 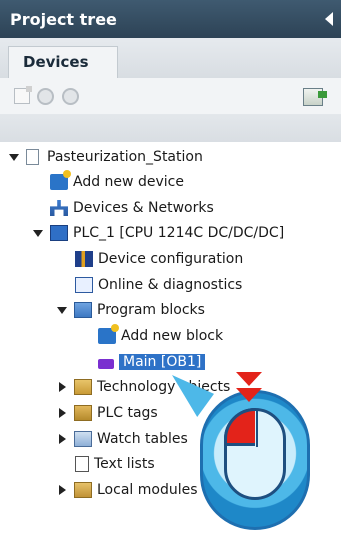 I want to click on tree-item-label: Local modules, so click(x=147, y=490).